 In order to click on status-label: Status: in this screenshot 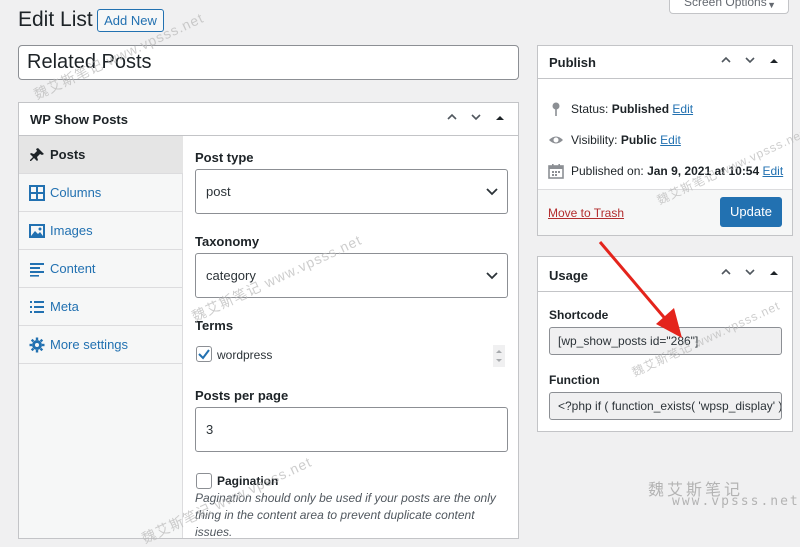, I will do `click(590, 109)`.